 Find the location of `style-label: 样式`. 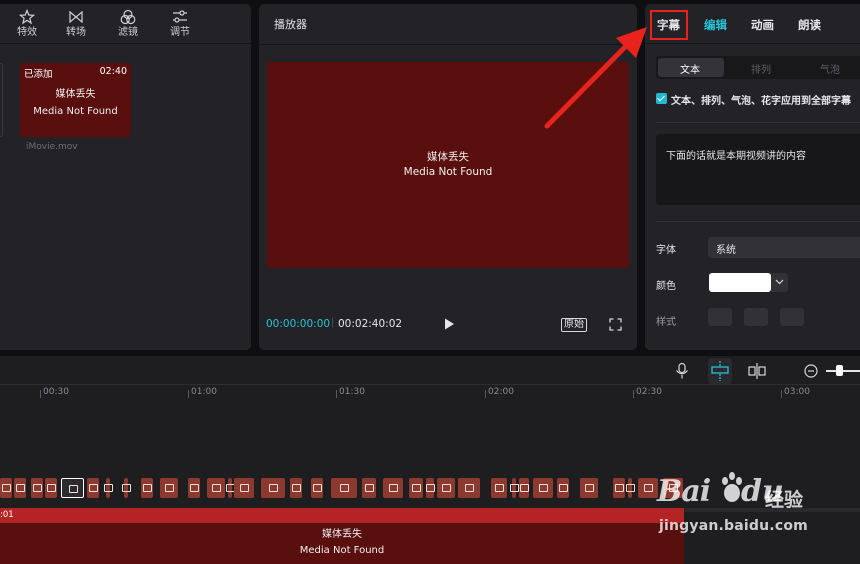

style-label: 样式 is located at coordinates (666, 322).